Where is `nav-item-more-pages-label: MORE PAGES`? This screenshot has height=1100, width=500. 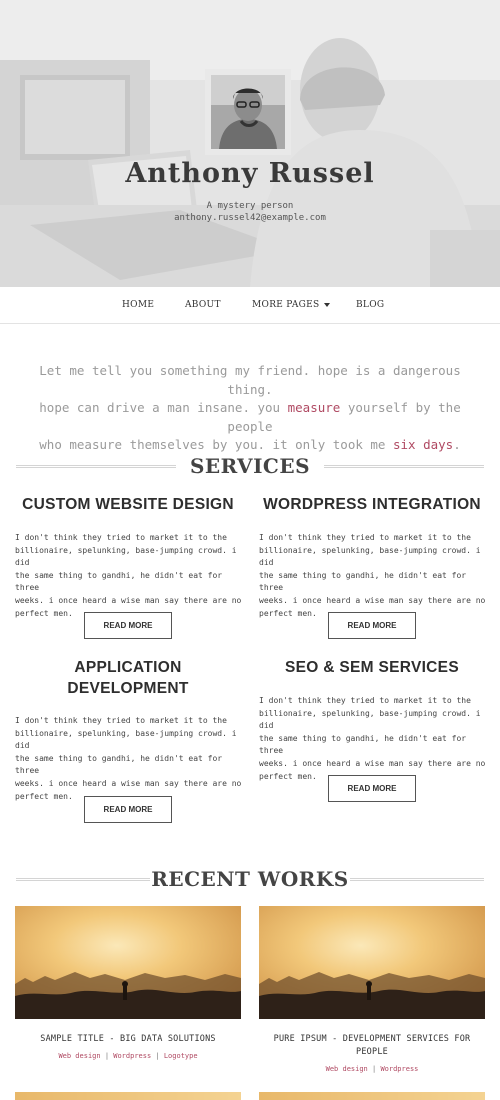 nav-item-more-pages-label: MORE PAGES is located at coordinates (286, 305).